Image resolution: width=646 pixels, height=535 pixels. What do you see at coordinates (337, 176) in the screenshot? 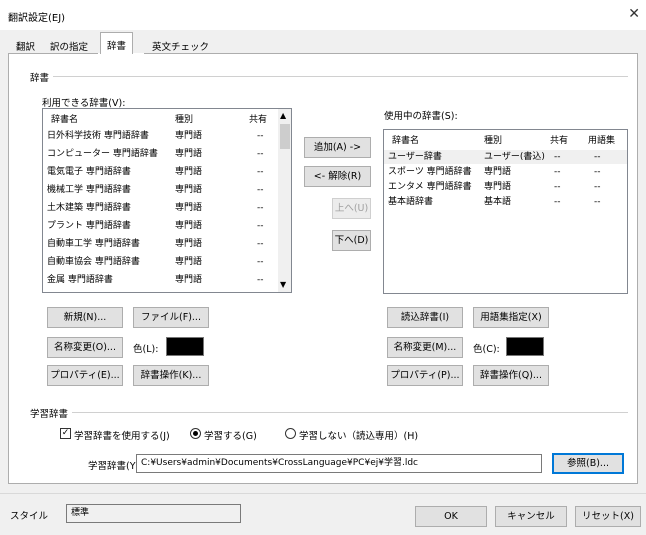
I see `remove-button: <- 解除(R)` at bounding box center [337, 176].